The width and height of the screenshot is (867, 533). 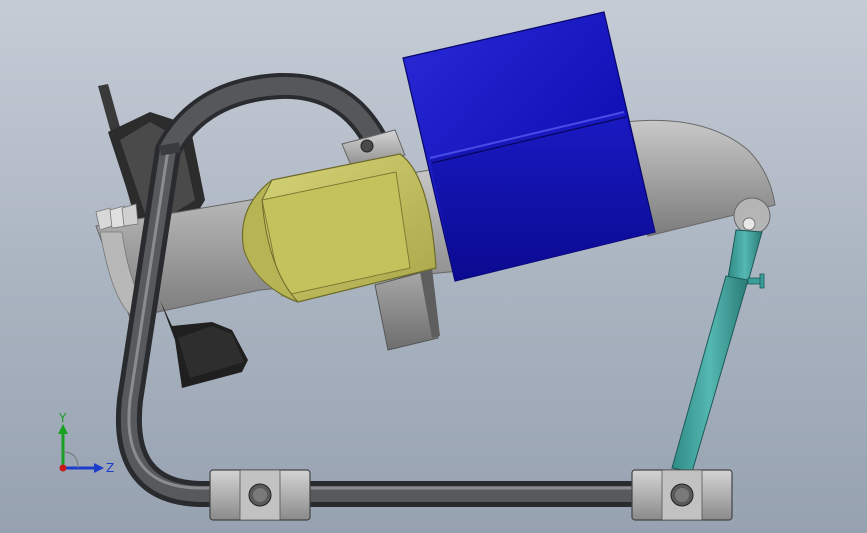 What do you see at coordinates (62, 418) in the screenshot?
I see `y-axis-label: Y` at bounding box center [62, 418].